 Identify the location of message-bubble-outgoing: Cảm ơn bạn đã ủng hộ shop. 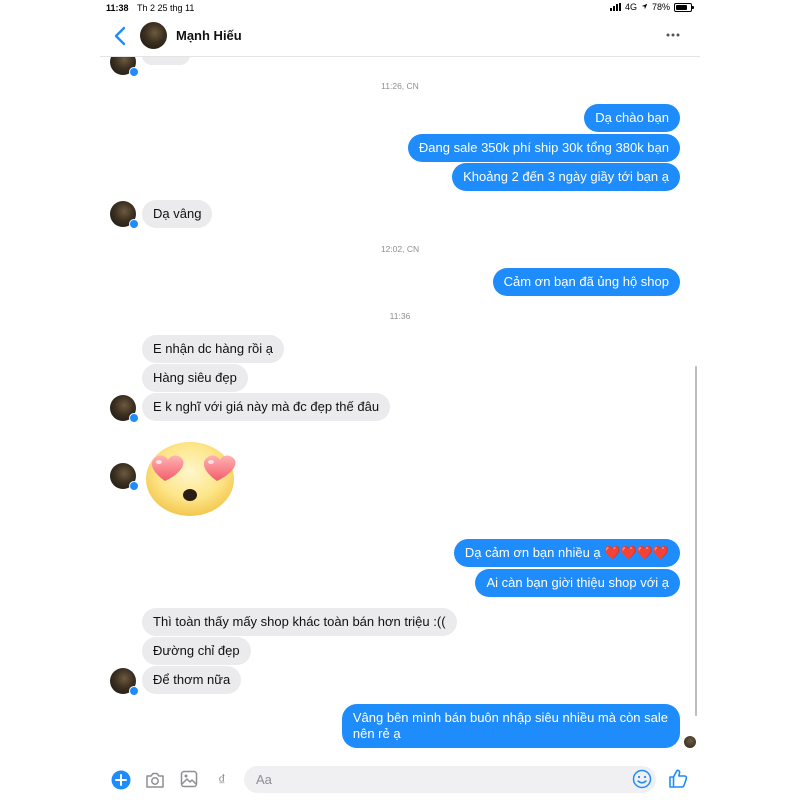
(586, 282).